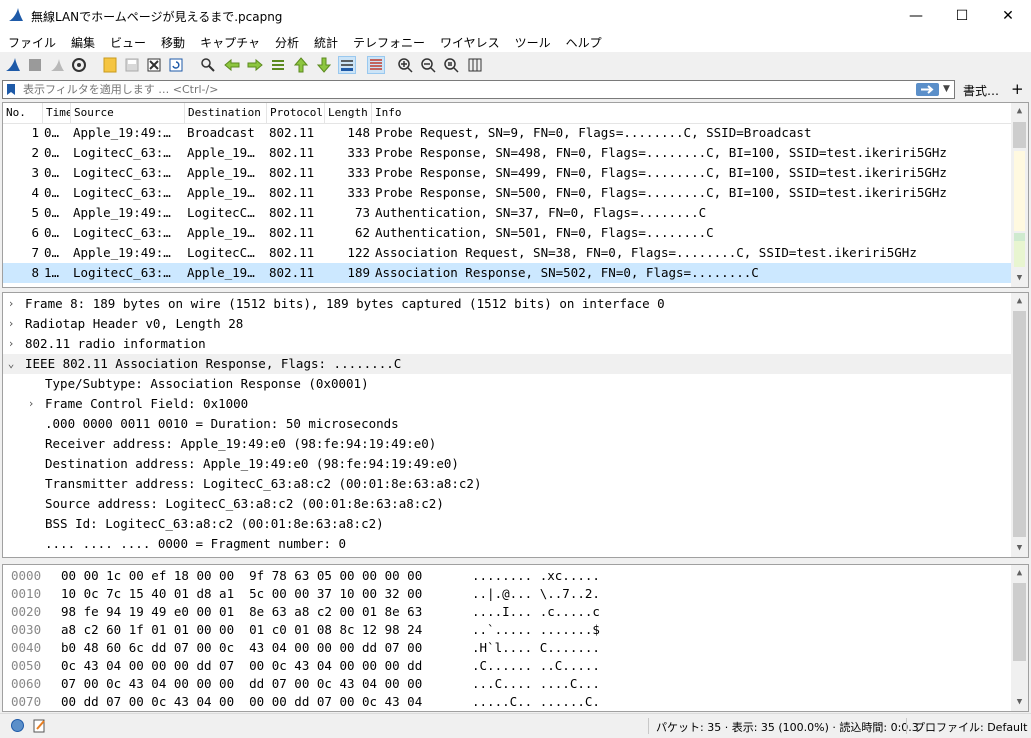 The height and width of the screenshot is (738, 1031). I want to click on menu-item: 移動, so click(172, 42).